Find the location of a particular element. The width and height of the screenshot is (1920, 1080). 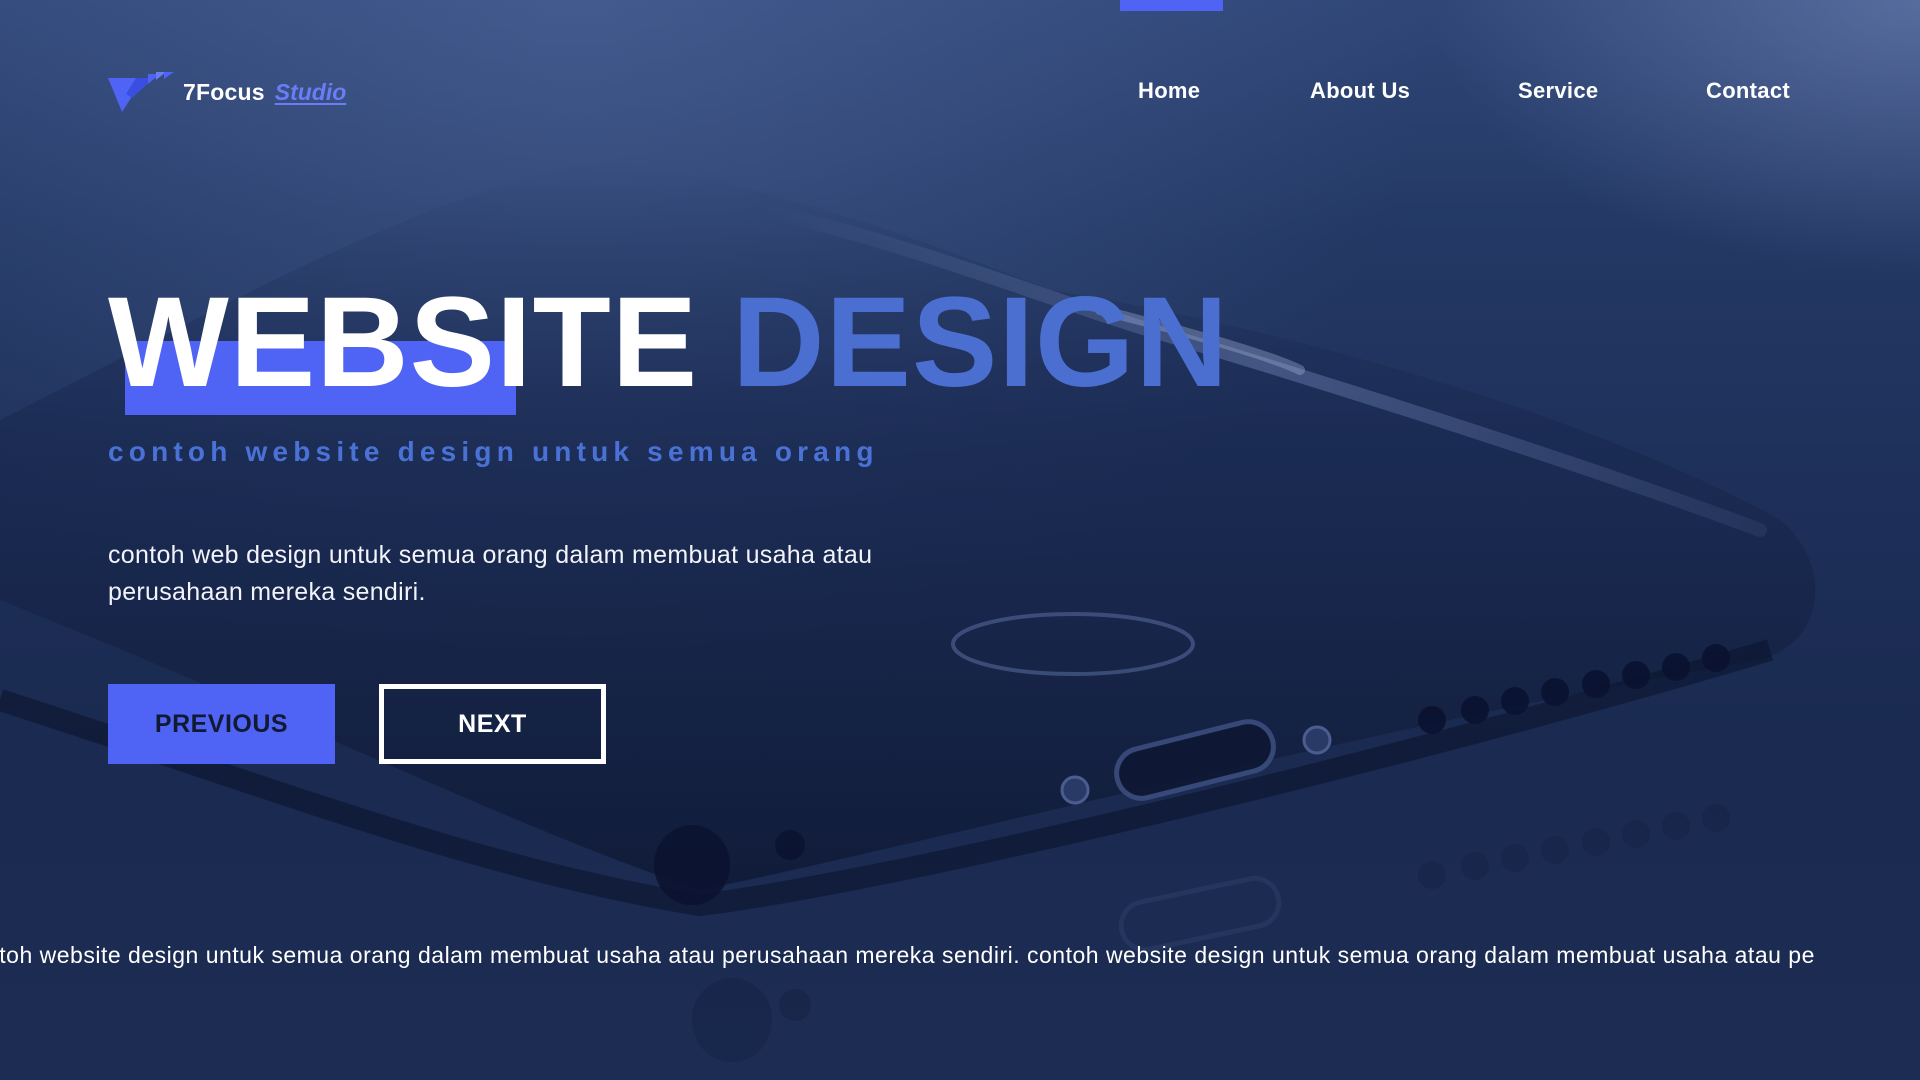

nav-contact: Contact is located at coordinates (1748, 91).